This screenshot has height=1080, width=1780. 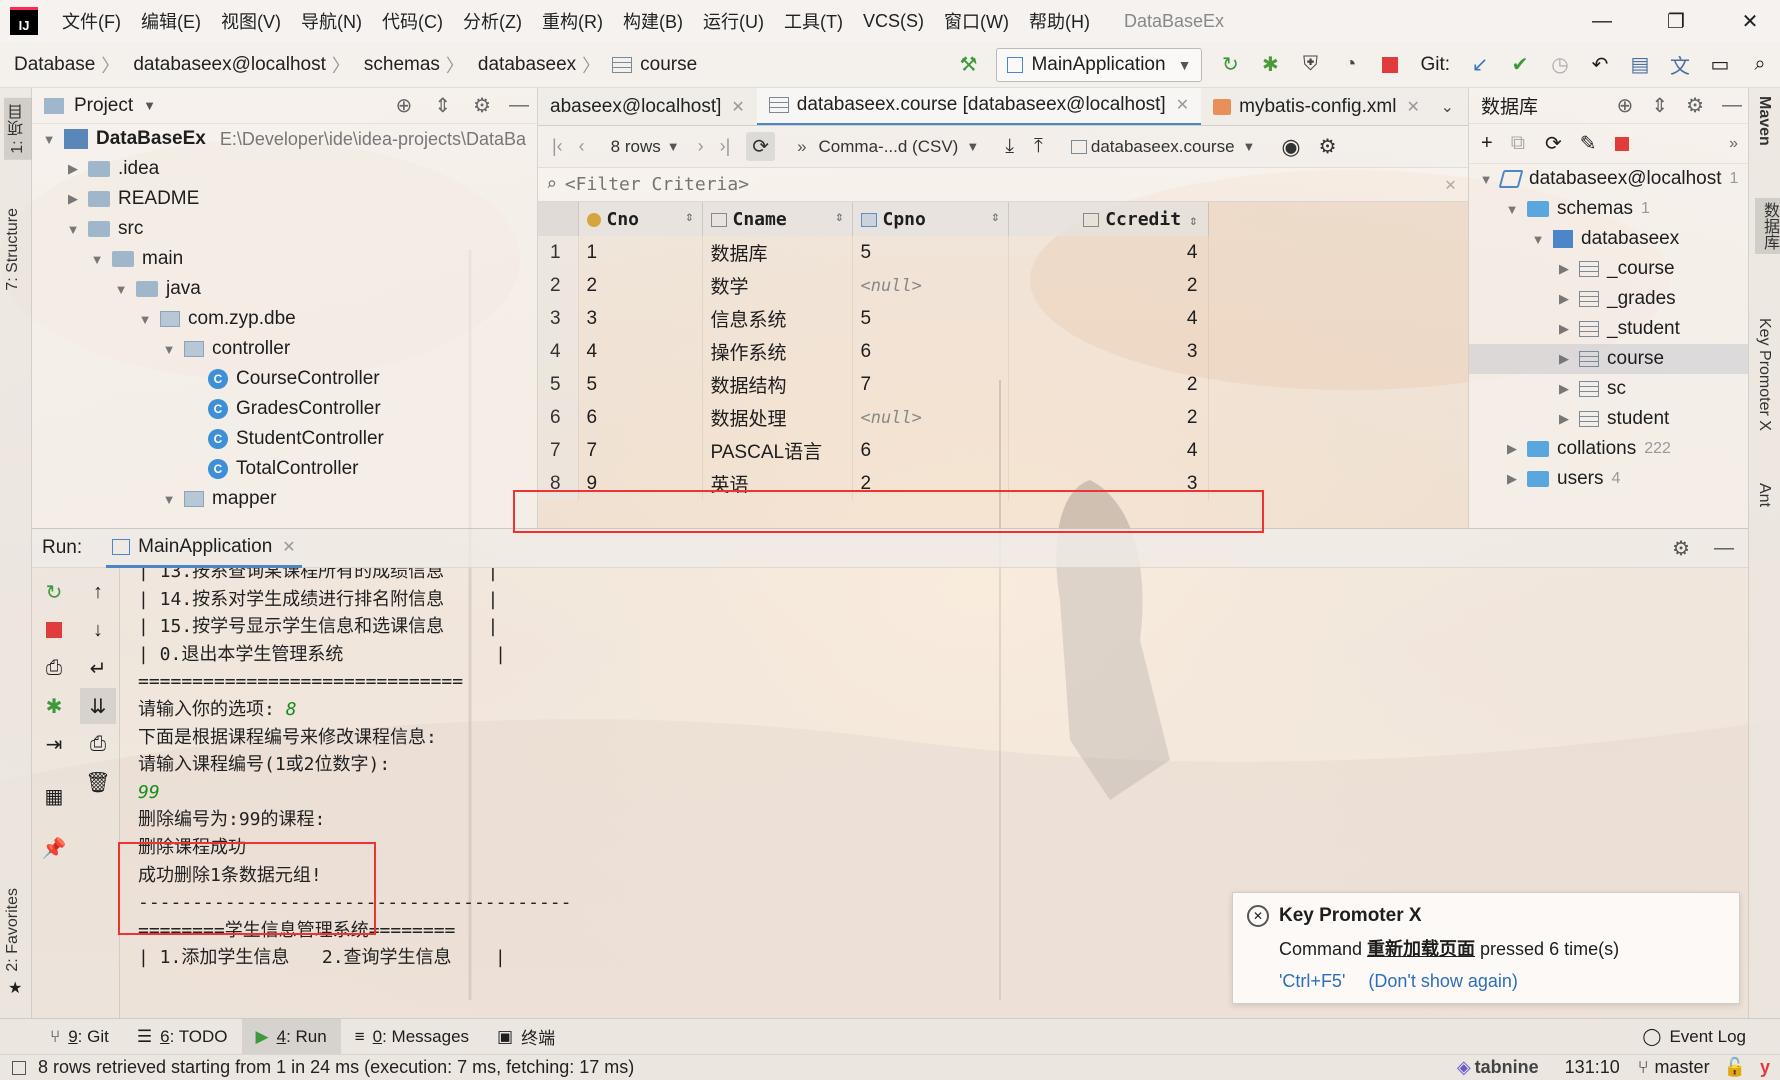 What do you see at coordinates (98, 706) in the screenshot?
I see `scroll-to-end-button: ⇊` at bounding box center [98, 706].